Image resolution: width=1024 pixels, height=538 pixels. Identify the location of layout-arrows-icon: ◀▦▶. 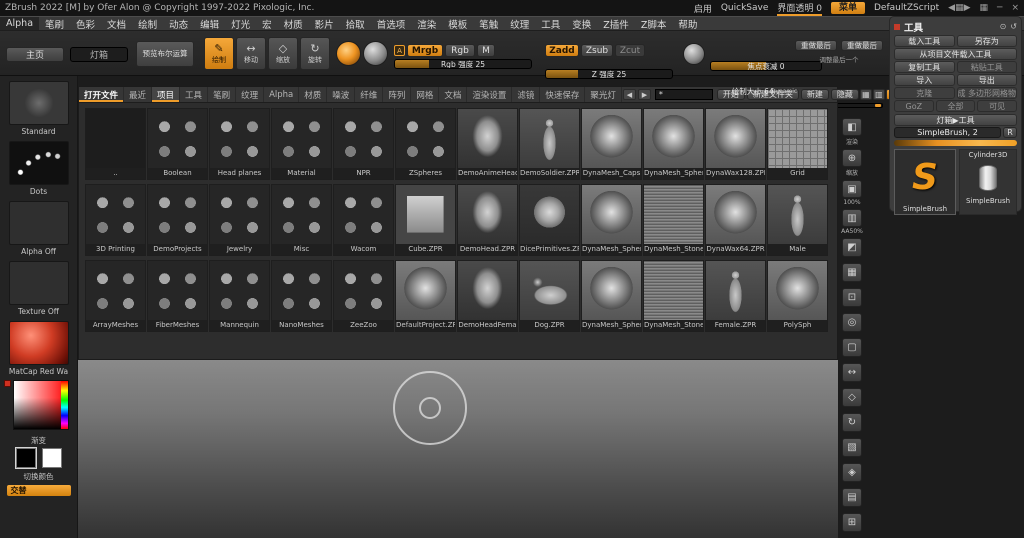
(959, 8).